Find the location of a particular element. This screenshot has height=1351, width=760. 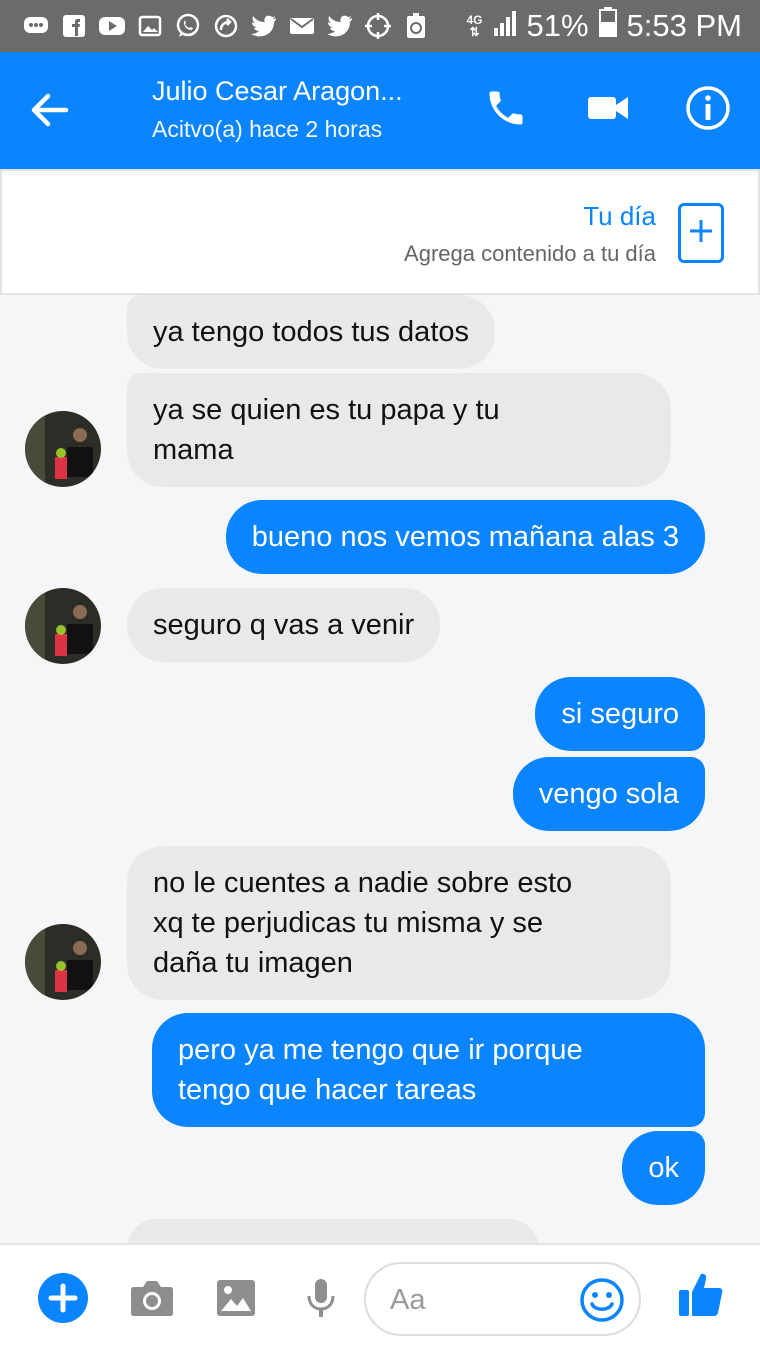

message-composer is located at coordinates (380, 1297).